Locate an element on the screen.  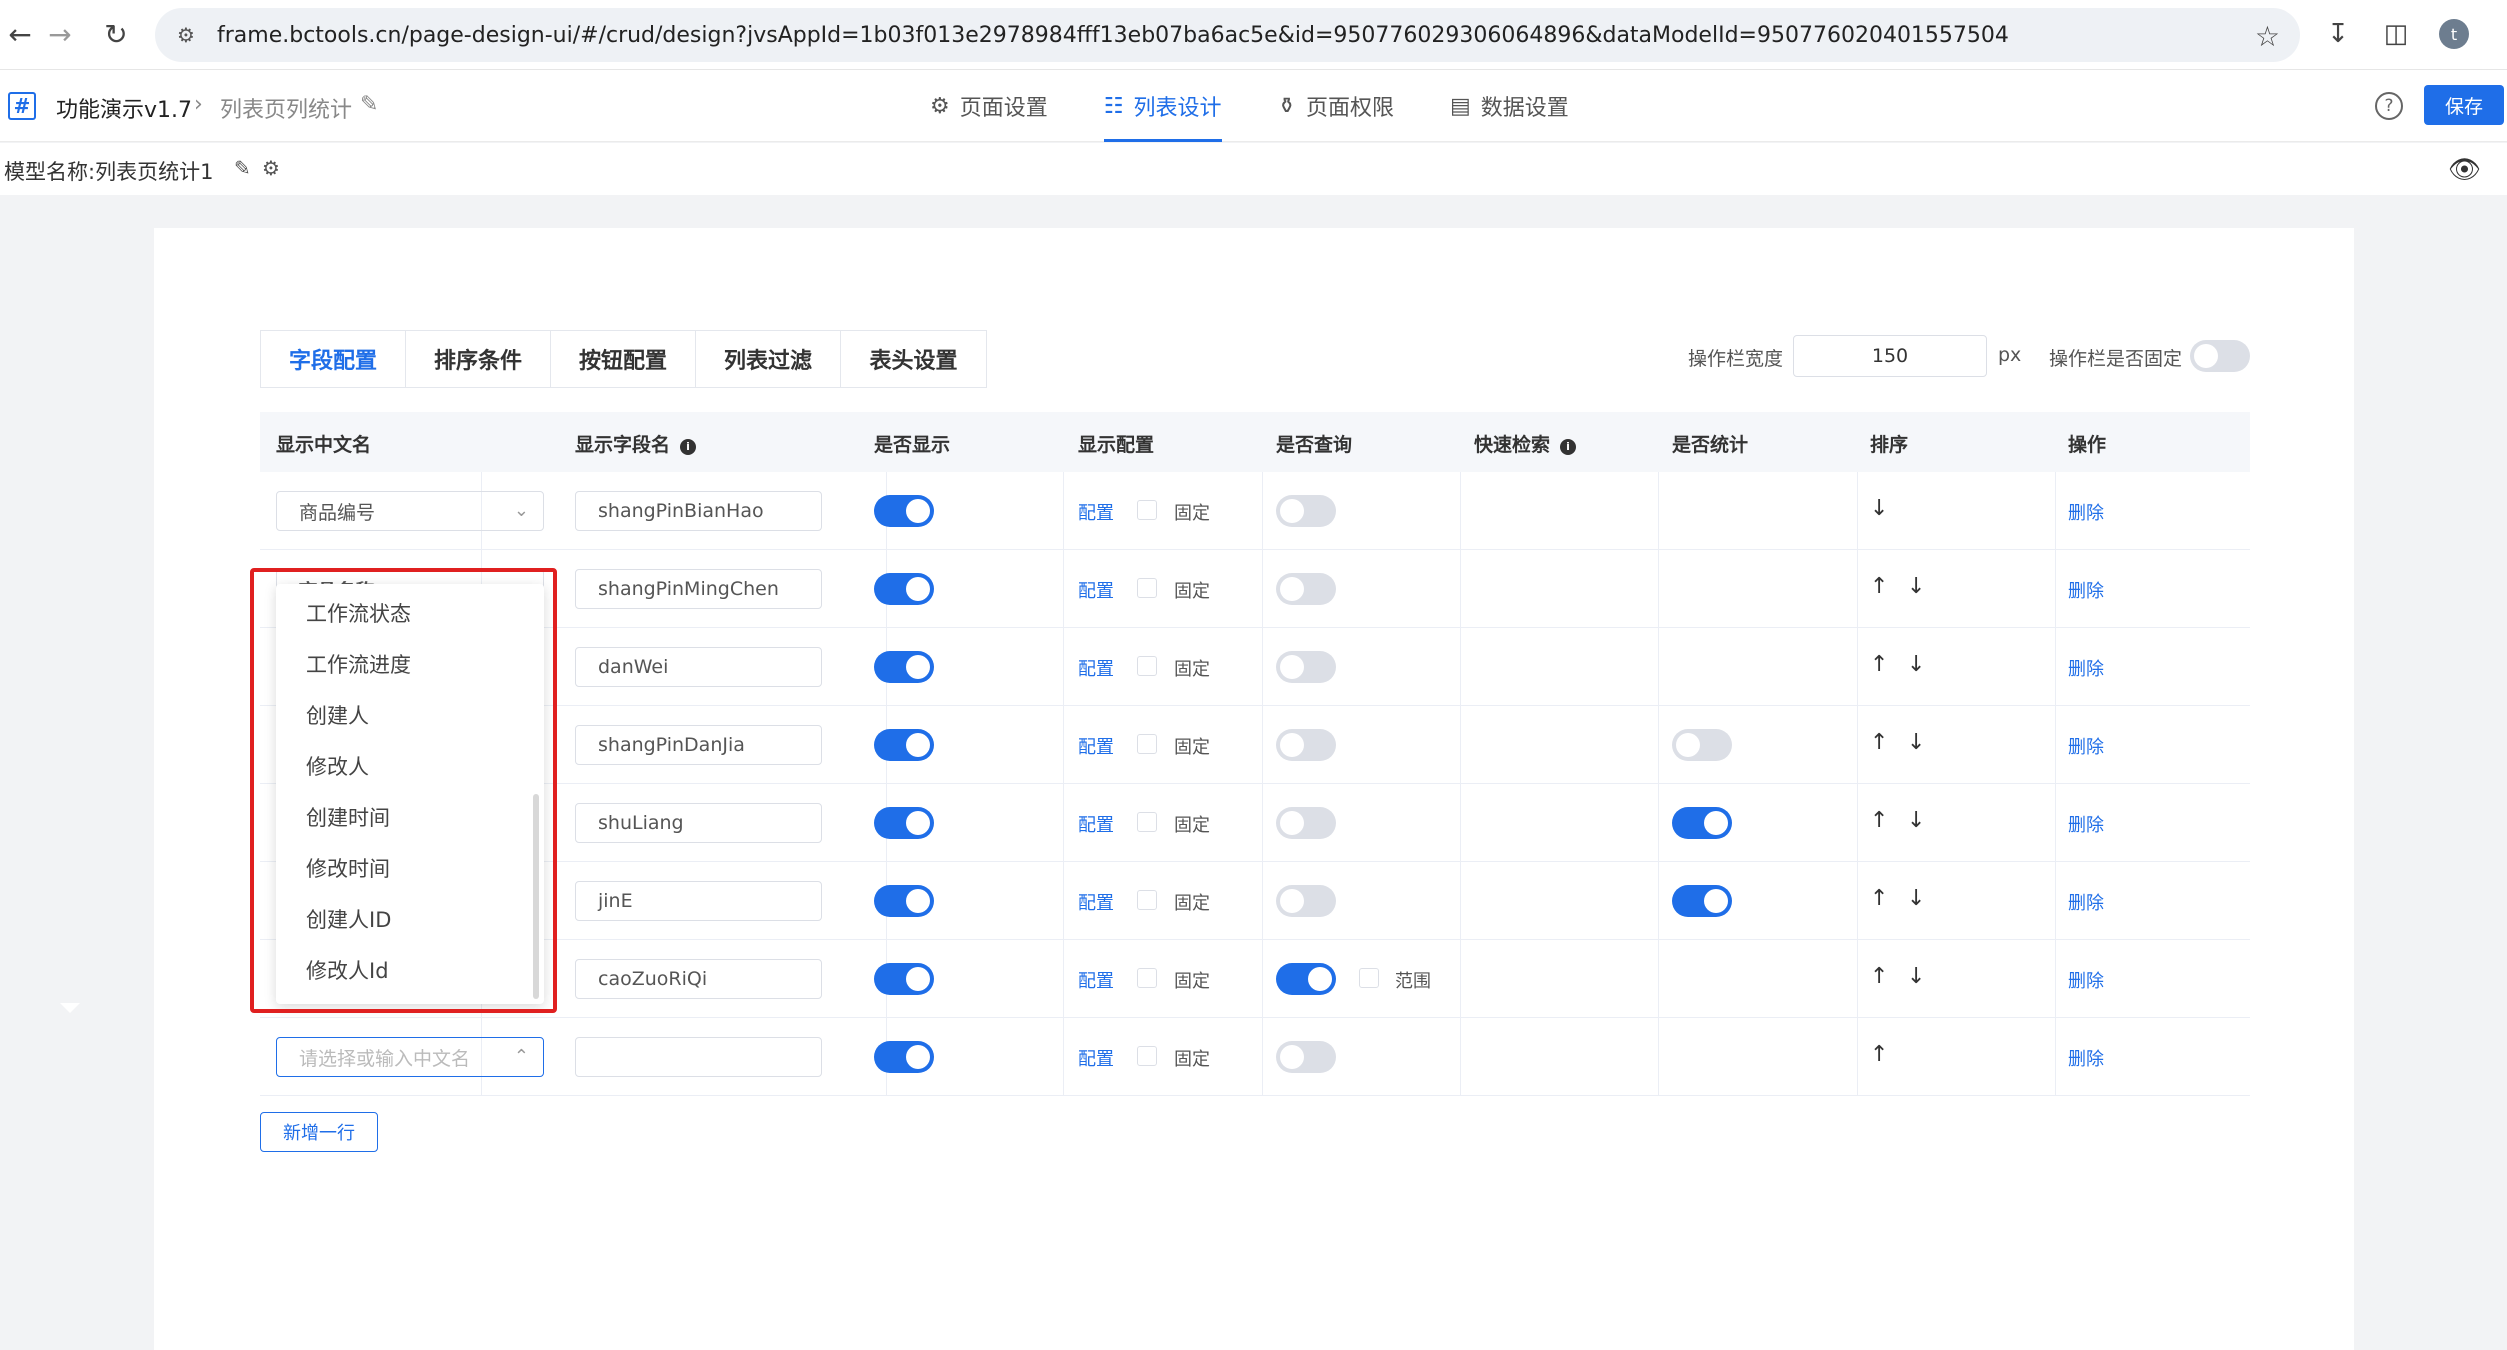
field-name-input: danWei is located at coordinates (698, 667).